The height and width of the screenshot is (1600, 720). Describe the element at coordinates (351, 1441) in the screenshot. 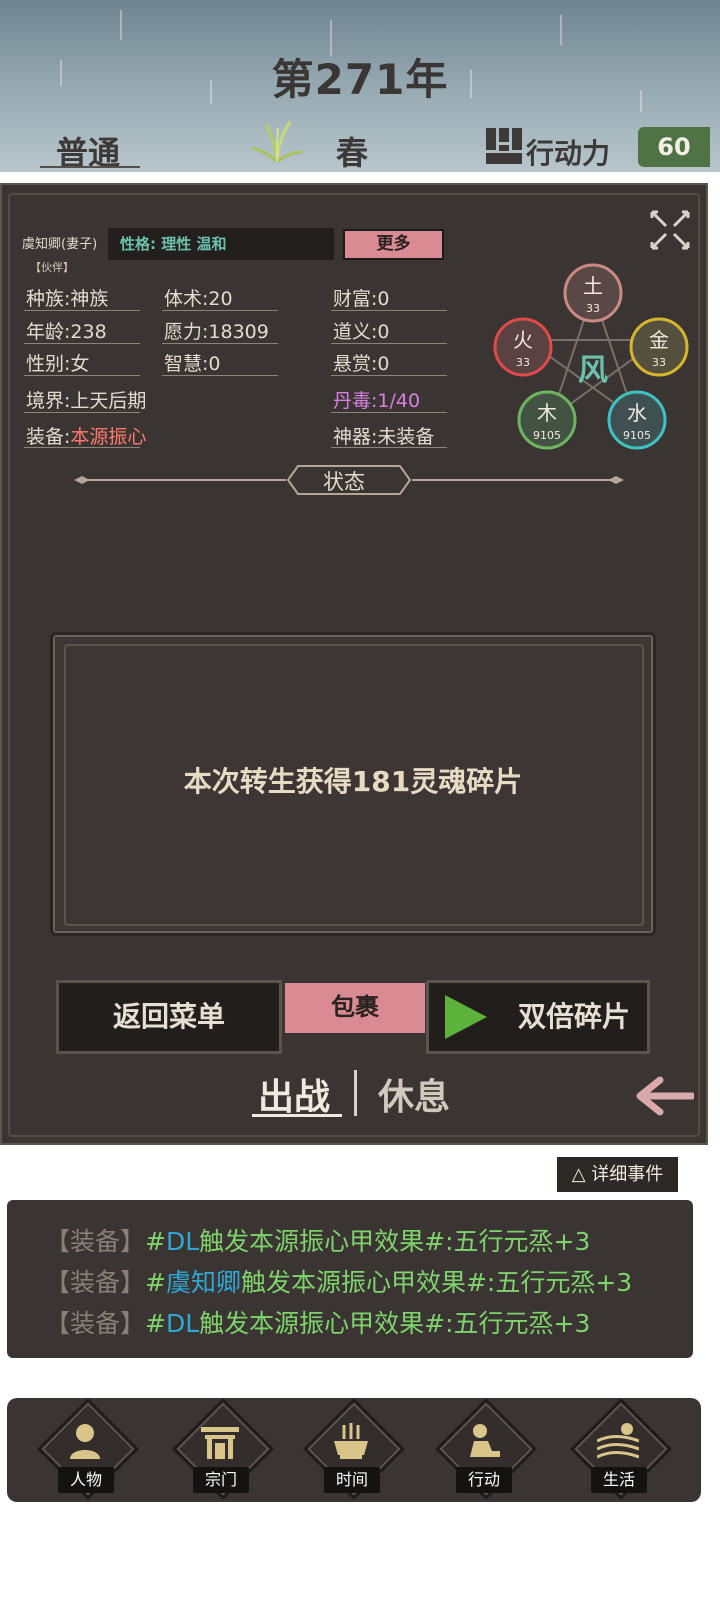

I see `incense-icon` at that location.